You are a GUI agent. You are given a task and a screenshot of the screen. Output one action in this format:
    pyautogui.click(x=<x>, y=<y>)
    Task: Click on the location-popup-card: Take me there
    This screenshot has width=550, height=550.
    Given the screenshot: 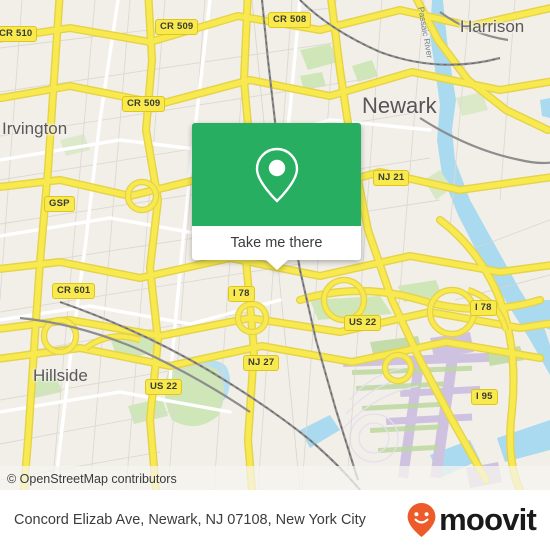 What is the action you would take?
    pyautogui.click(x=276, y=196)
    